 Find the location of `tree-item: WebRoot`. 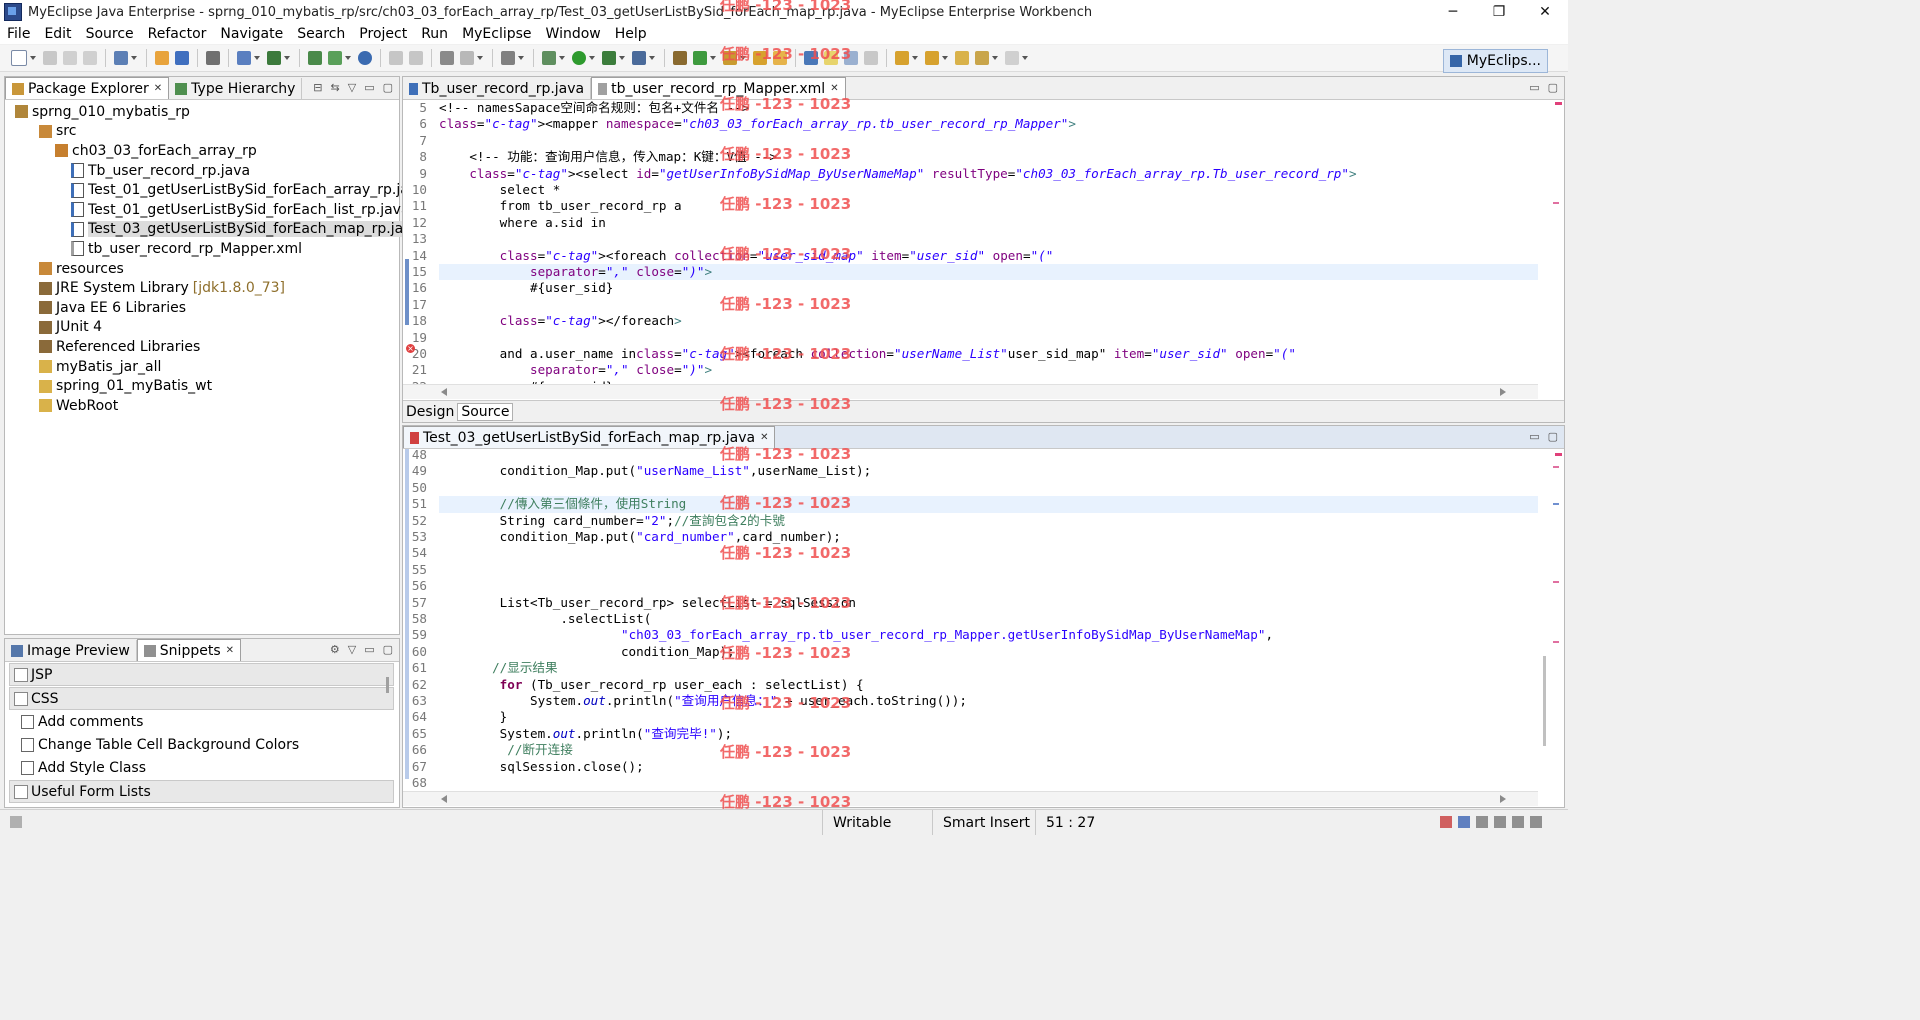

tree-item: WebRoot is located at coordinates (202, 406).